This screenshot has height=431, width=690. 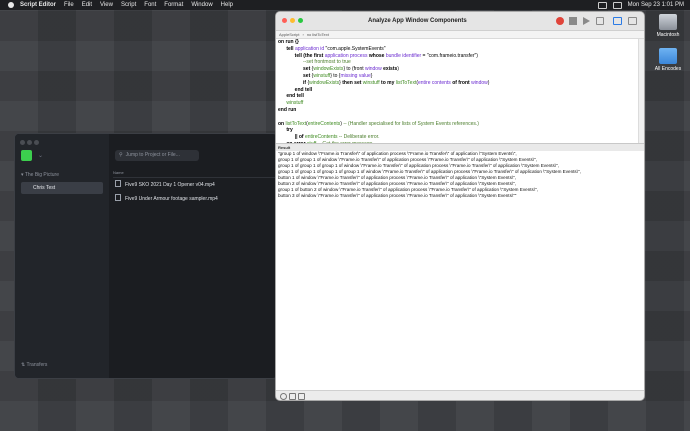 What do you see at coordinates (457, 117) in the screenshot?
I see `code-line` at bounding box center [457, 117].